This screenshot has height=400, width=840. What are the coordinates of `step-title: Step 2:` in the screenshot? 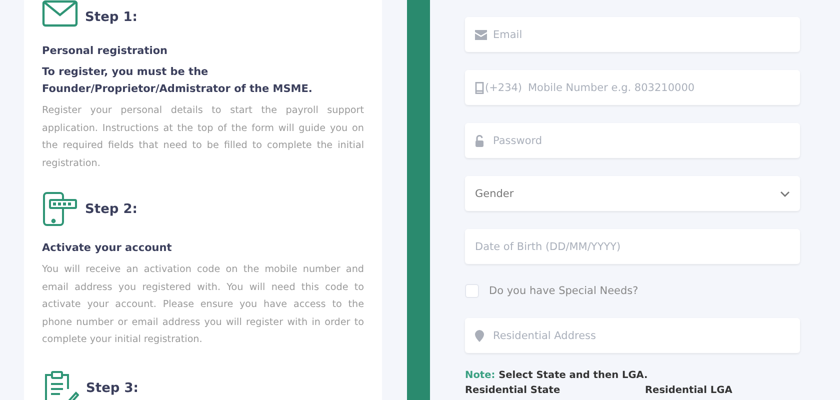 It's located at (111, 209).